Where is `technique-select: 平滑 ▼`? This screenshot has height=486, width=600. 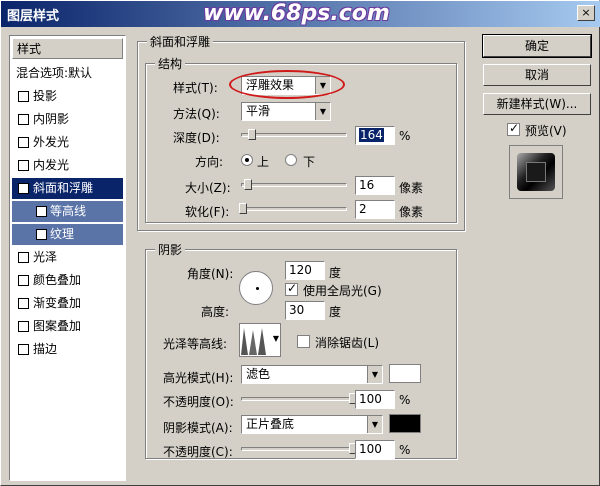
technique-select: 平滑 ▼ is located at coordinates (286, 111).